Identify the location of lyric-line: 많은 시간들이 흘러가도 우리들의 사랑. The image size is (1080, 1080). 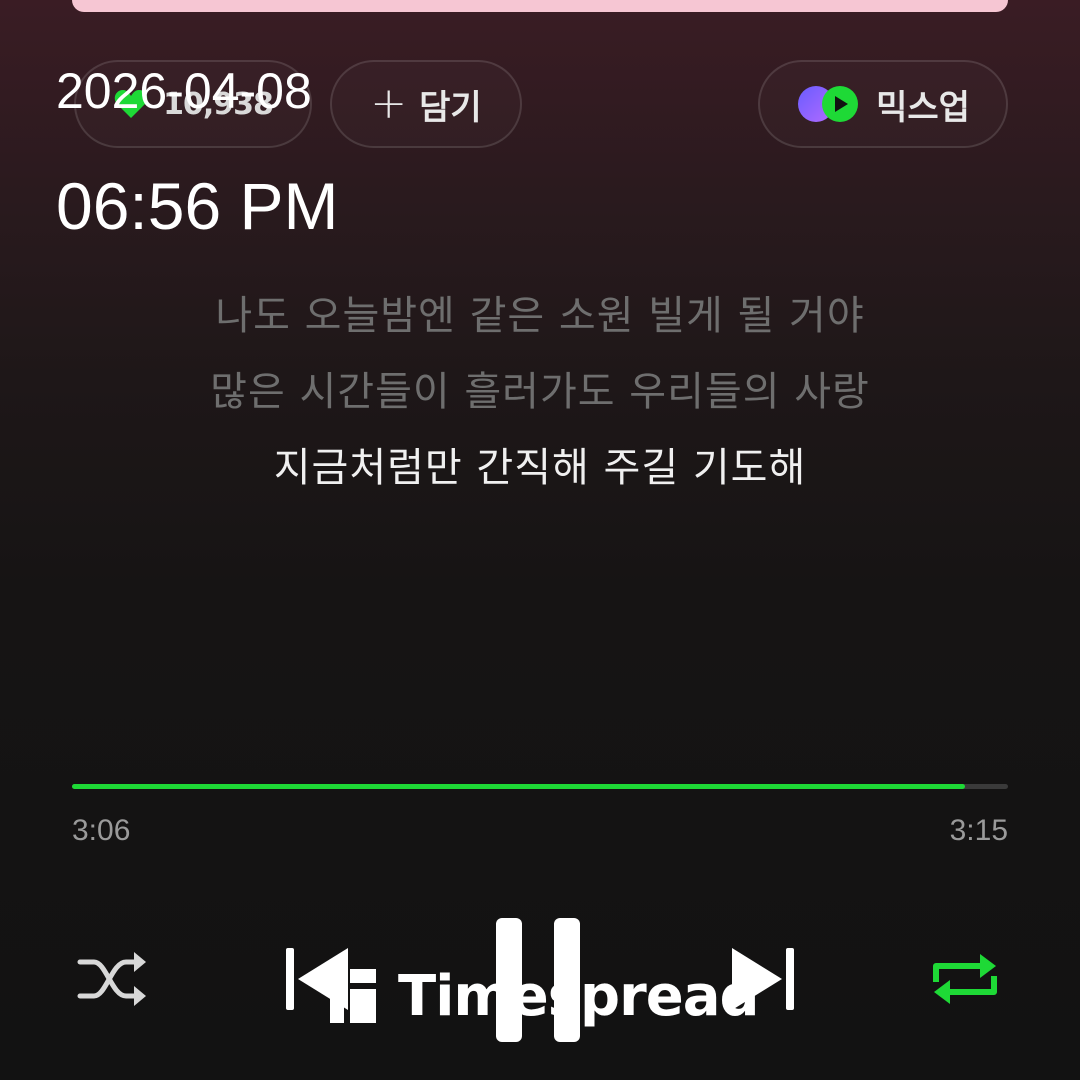
(540, 392).